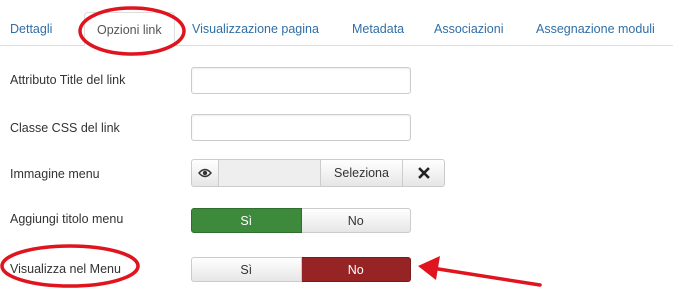 The height and width of the screenshot is (307, 673). What do you see at coordinates (468, 29) in the screenshot?
I see `tab-associations: Associazioni` at bounding box center [468, 29].